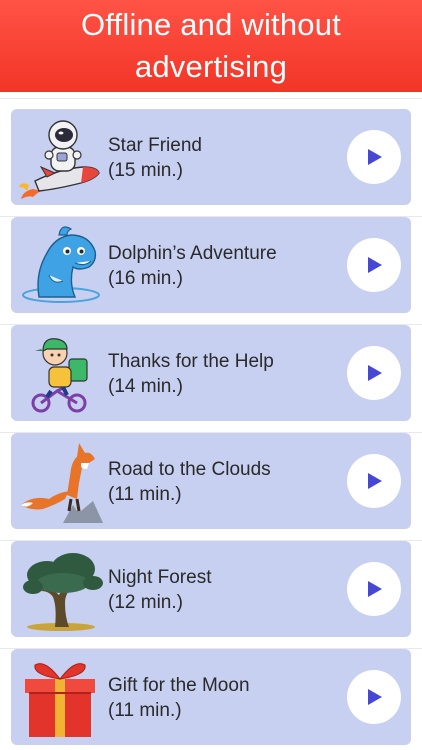  Describe the element at coordinates (211, 697) in the screenshot. I see `story-card-gift-for-the-moon: Gift for the Moon (11 min.)` at that location.